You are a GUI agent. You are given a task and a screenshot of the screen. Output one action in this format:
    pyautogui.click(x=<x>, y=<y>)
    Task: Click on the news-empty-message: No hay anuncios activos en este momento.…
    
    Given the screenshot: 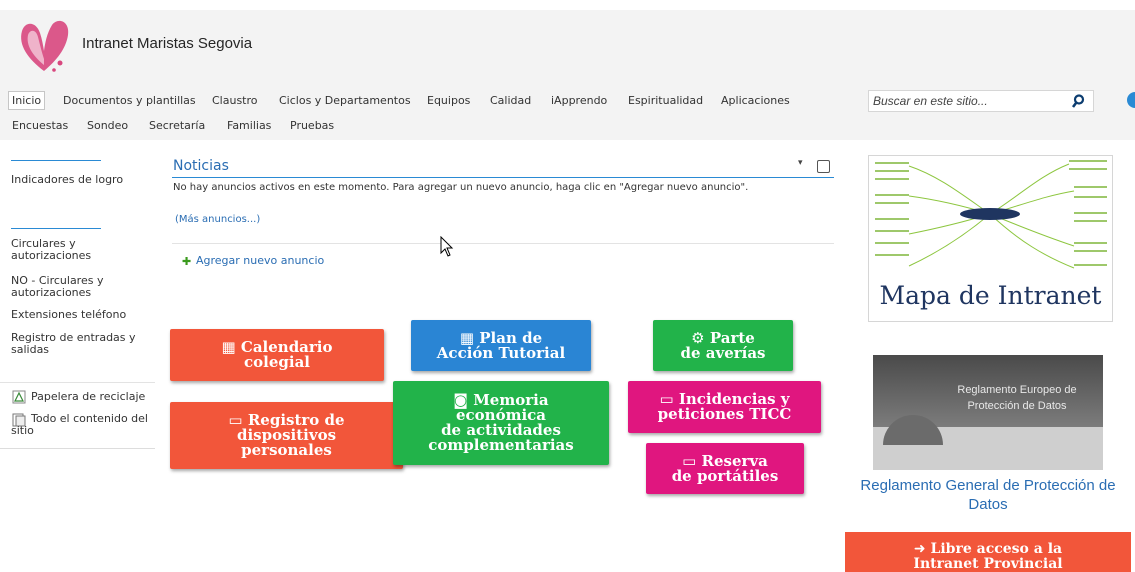 What is the action you would take?
    pyautogui.click(x=461, y=187)
    